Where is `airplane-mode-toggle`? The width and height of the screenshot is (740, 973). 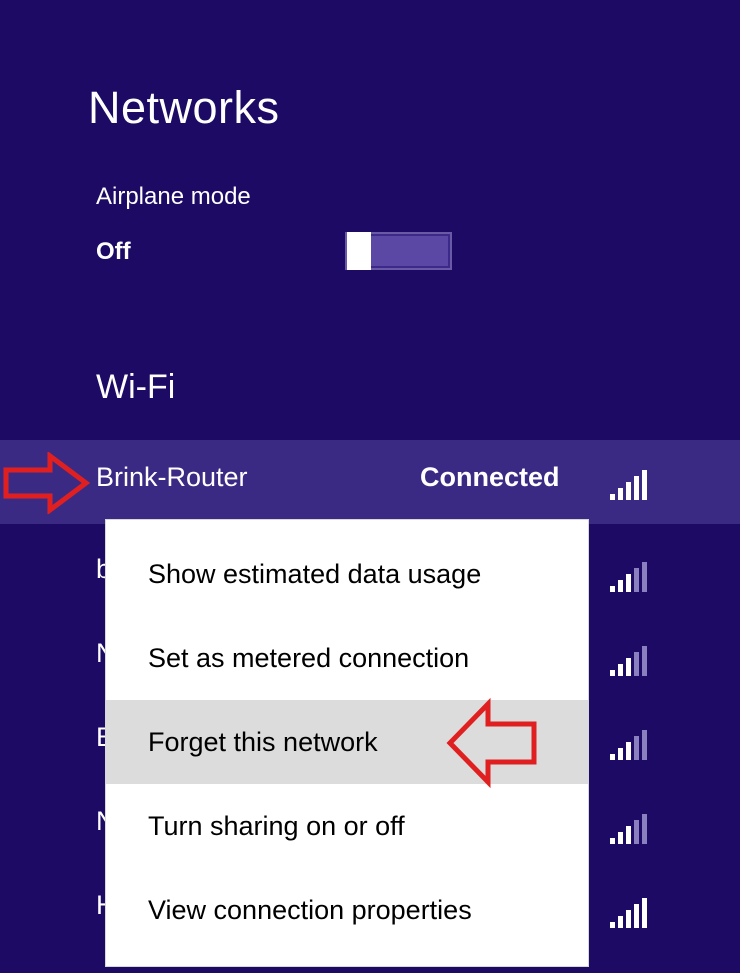 airplane-mode-toggle is located at coordinates (398, 251).